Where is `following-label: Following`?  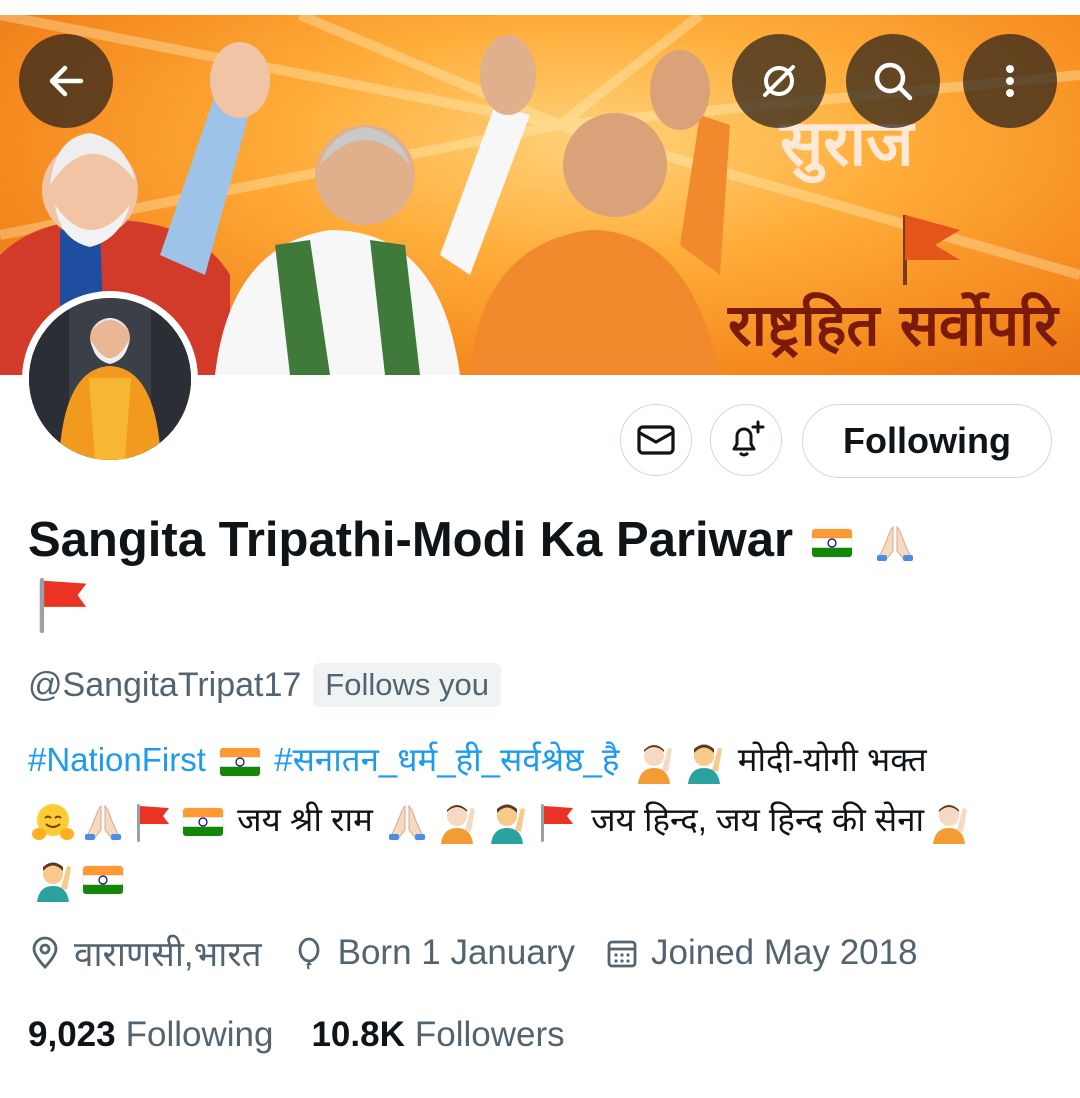 following-label: Following is located at coordinates (199, 1034).